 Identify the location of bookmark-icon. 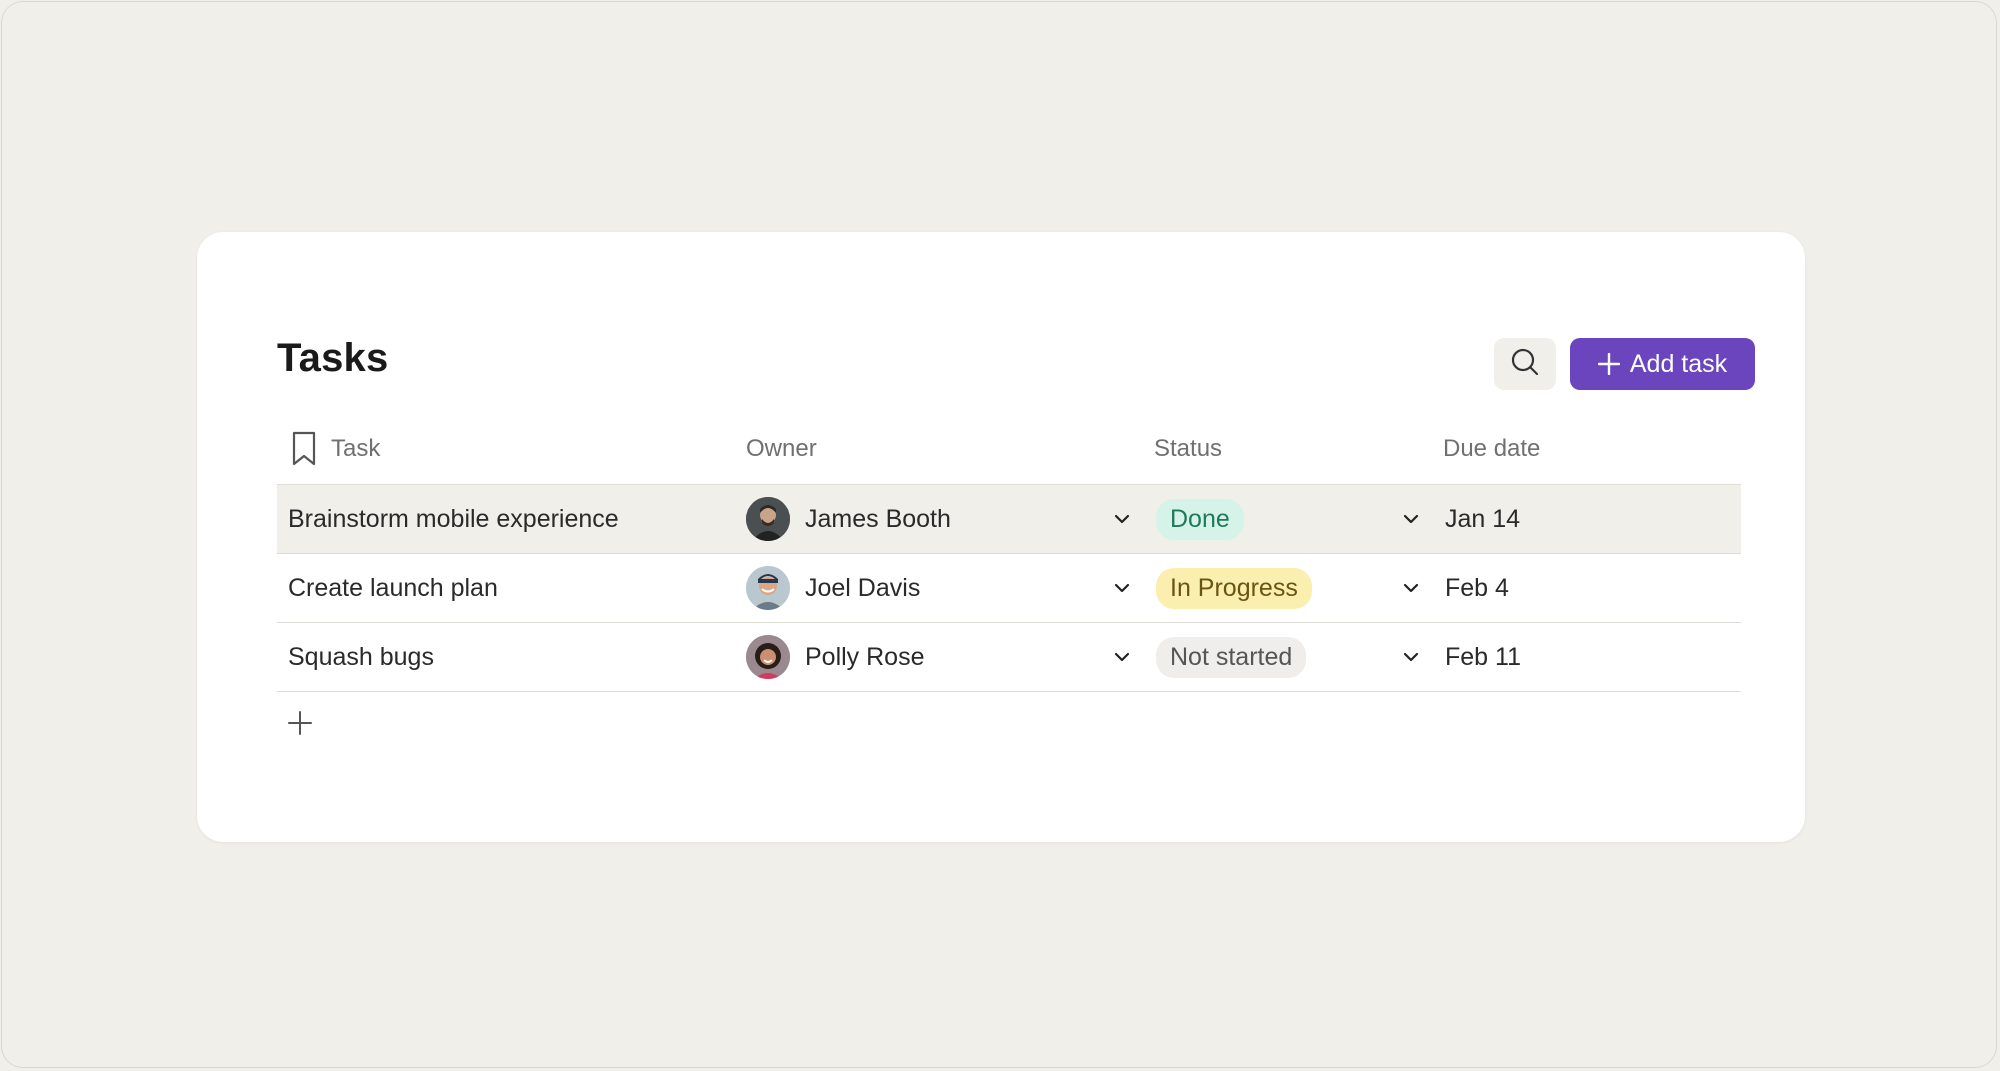
(304, 449).